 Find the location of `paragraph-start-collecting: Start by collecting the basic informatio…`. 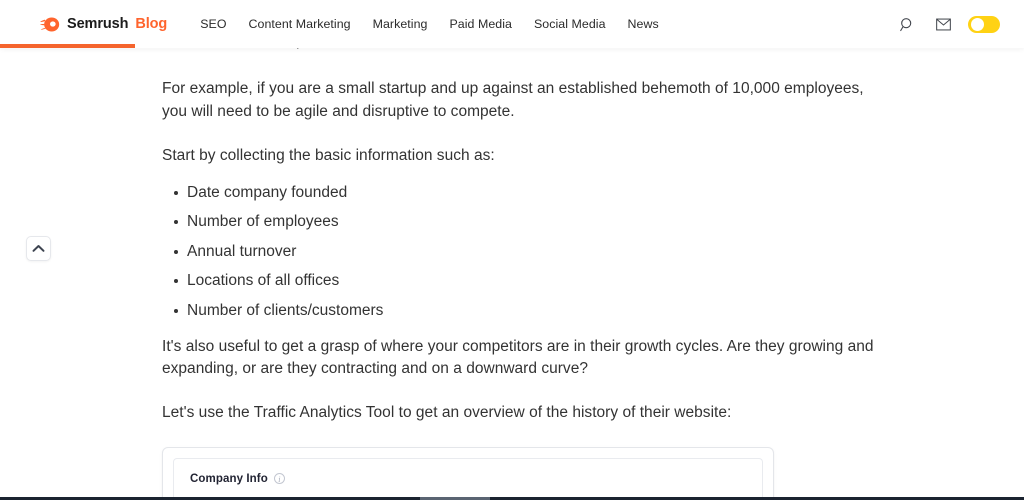

paragraph-start-collecting: Start by collecting the basic informatio… is located at coordinates (328, 156).